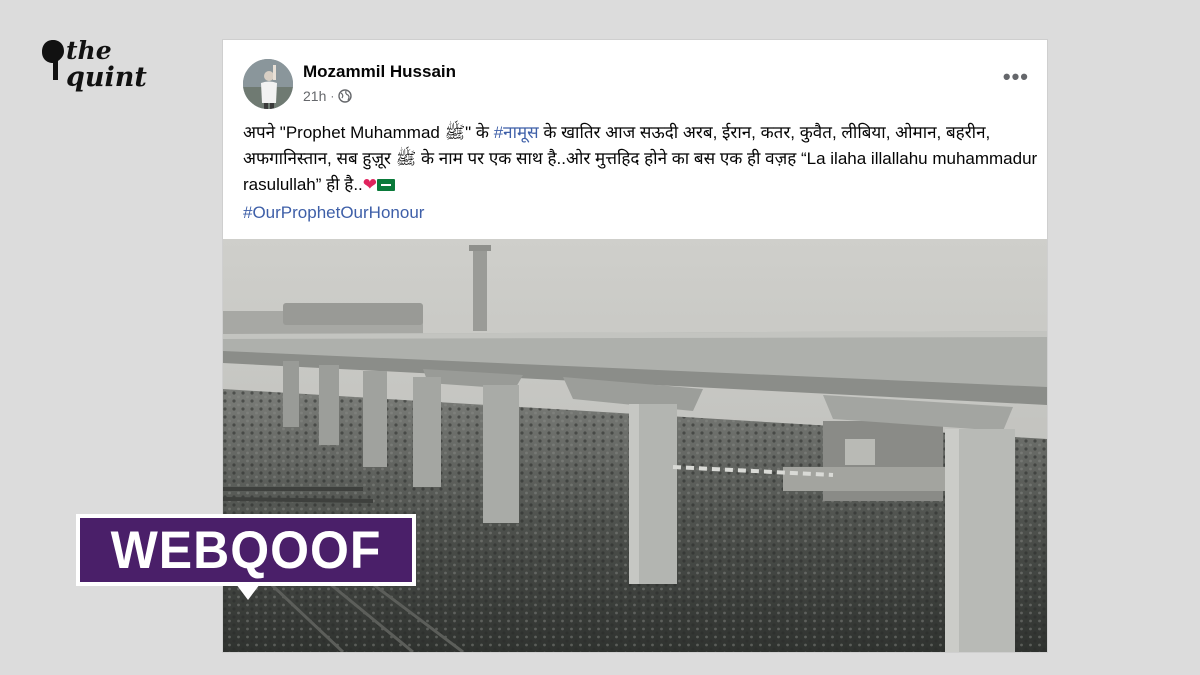 This screenshot has height=675, width=1200. Describe the element at coordinates (368, 132) in the screenshot. I see `post-body-text-1: अपने "Prophet Muhammad ﷺ" के` at that location.